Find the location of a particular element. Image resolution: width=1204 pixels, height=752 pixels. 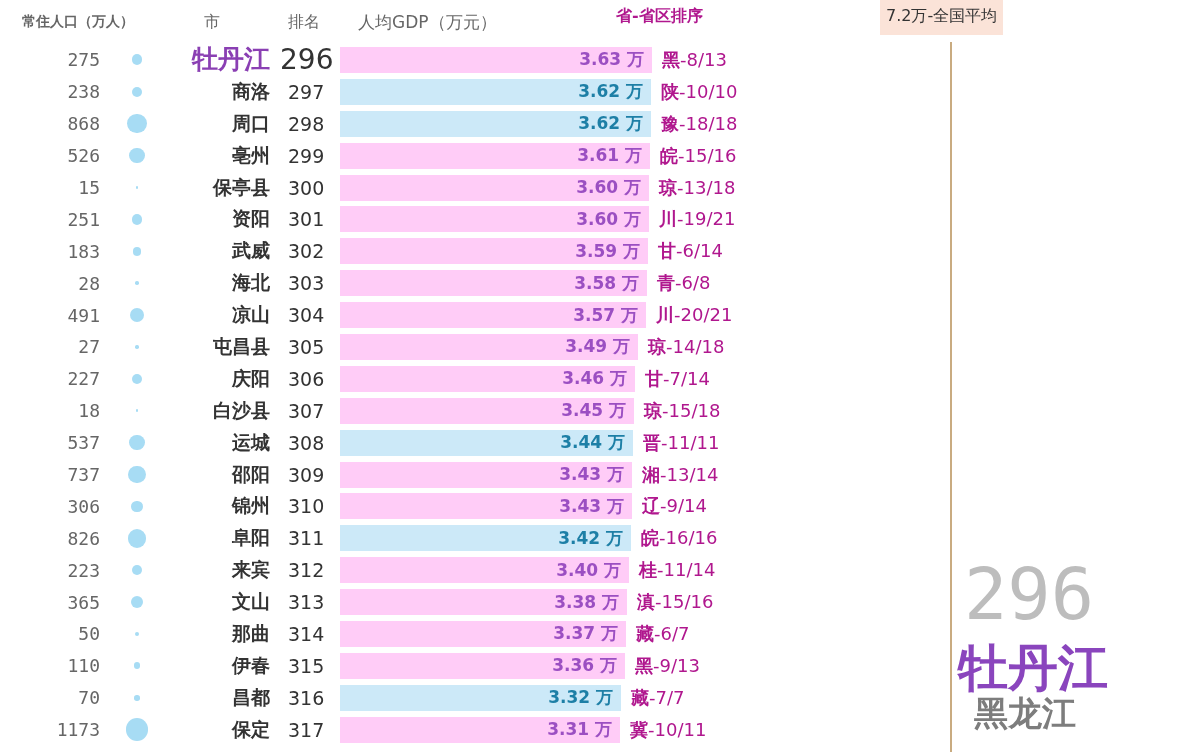

rank-number: 296 is located at coordinates (307, 60).